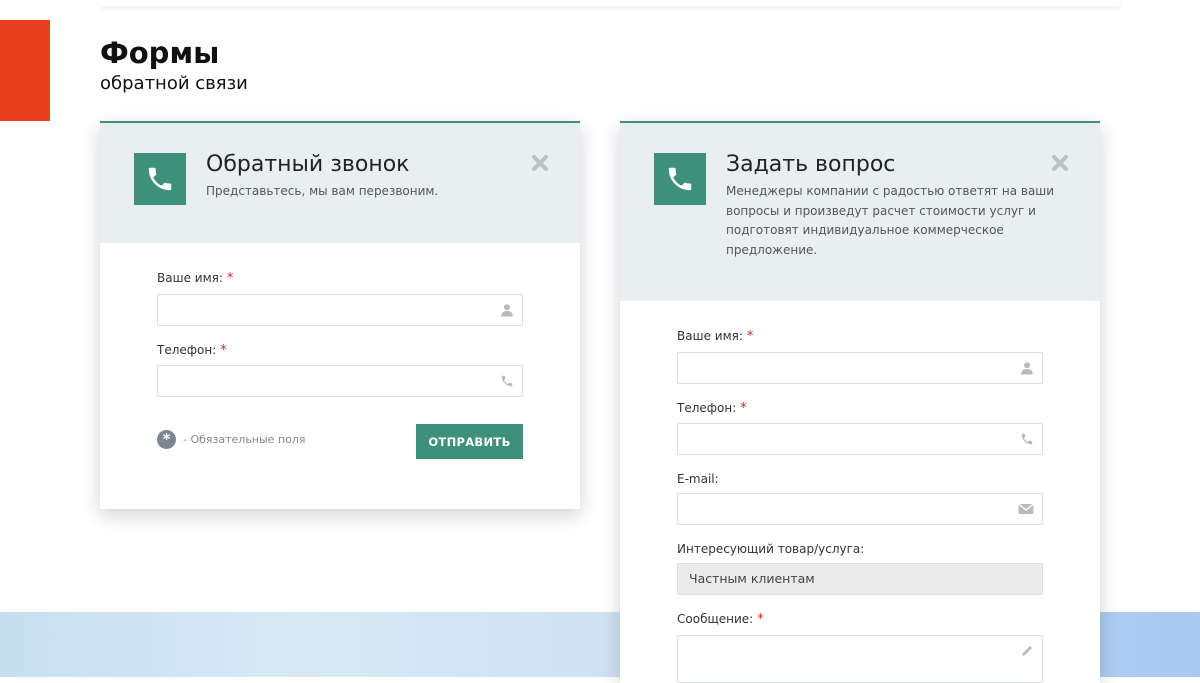 The image size is (1200, 683). Describe the element at coordinates (160, 53) in the screenshot. I see `page-title: Формы` at that location.